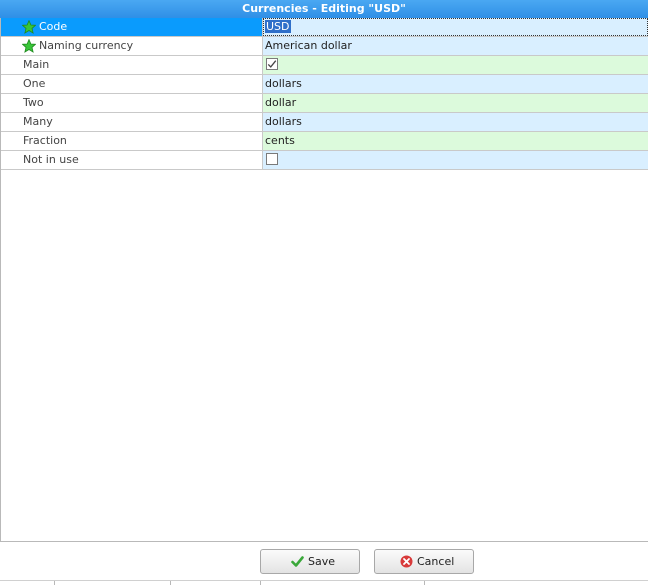  I want to click on property-value-text: USD, so click(278, 26).